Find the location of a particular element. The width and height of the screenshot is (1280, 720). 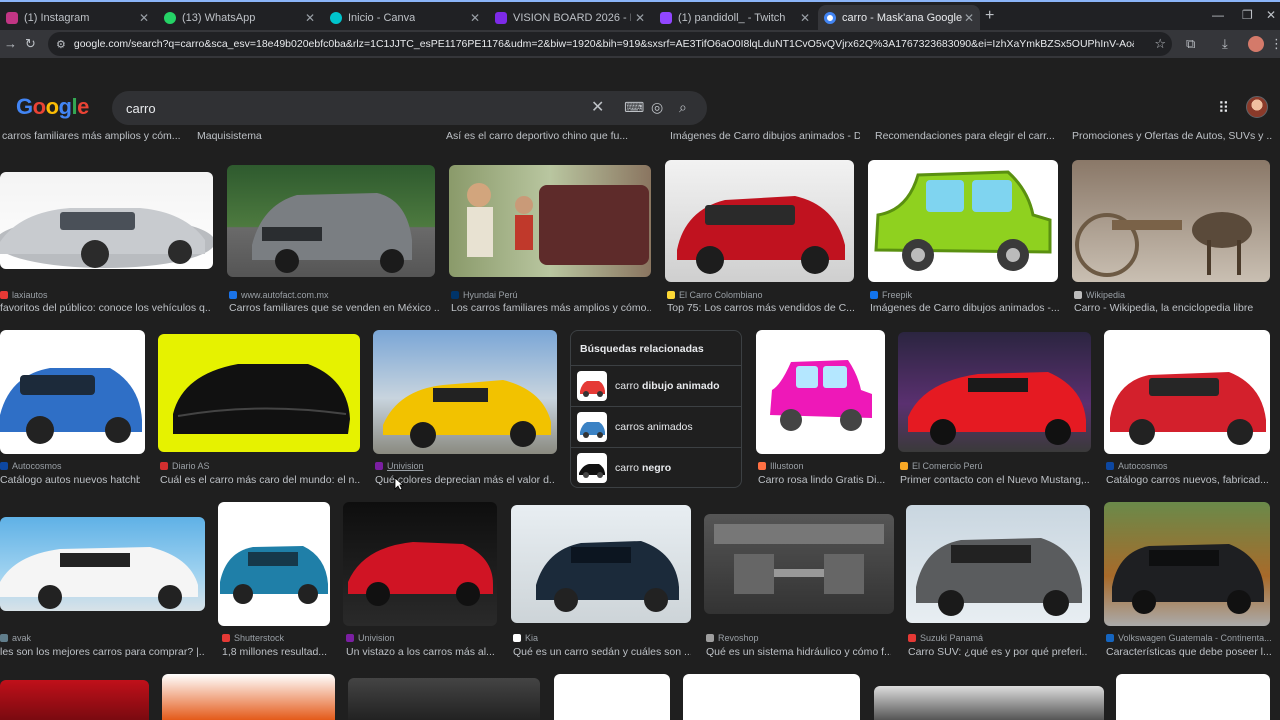

download-icon: ⤓ is located at coordinates (1225, 44).